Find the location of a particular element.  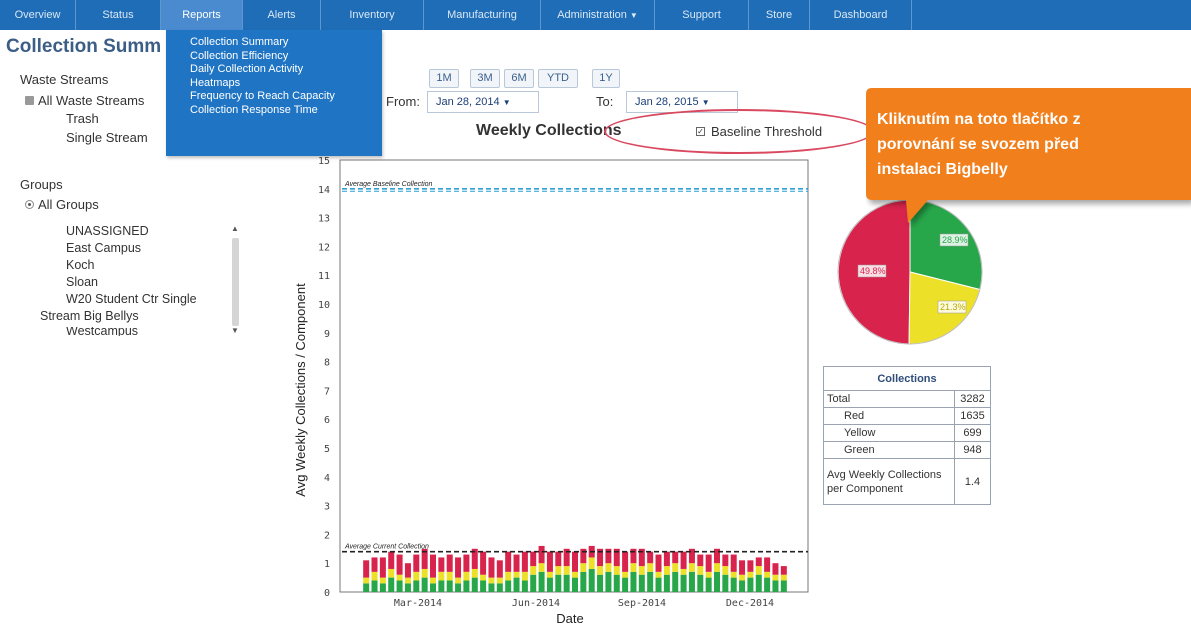

range-1y-button: 1Y is located at coordinates (606, 78).